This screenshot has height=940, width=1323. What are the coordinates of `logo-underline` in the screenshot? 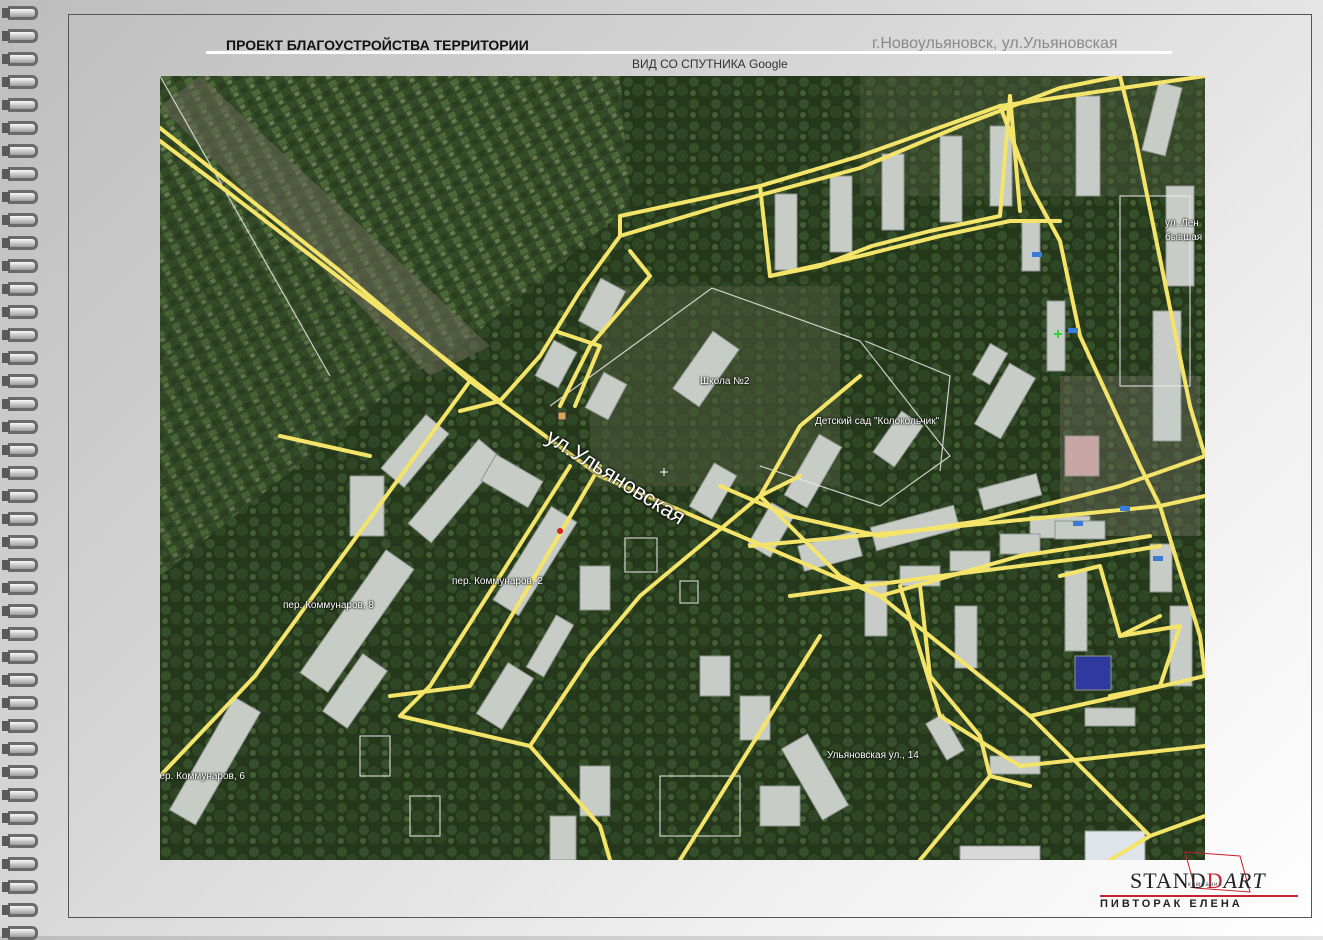 It's located at (1199, 896).